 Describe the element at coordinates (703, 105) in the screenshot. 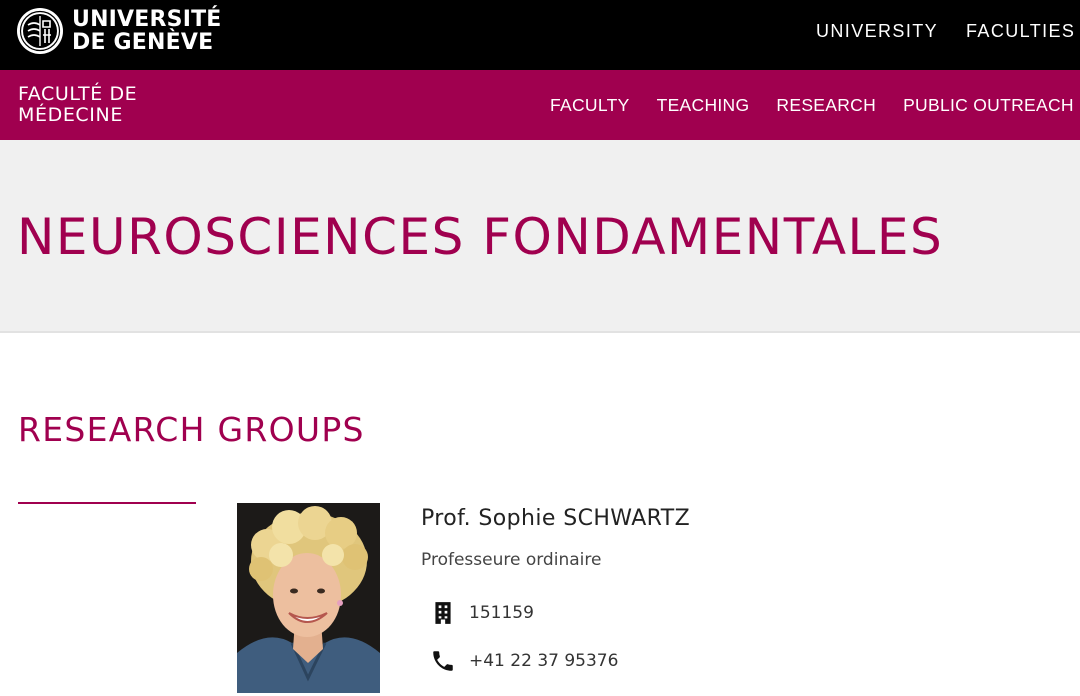

I see `faculty-nav-teaching: TEACHING` at that location.